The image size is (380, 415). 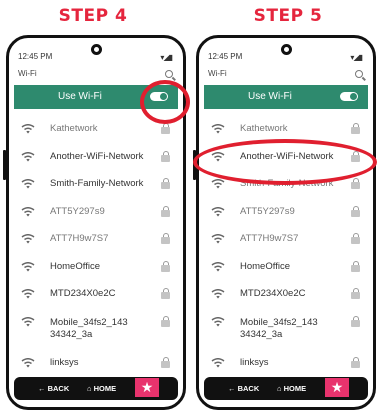 What do you see at coordinates (4, 165) in the screenshot?
I see `side-button` at bounding box center [4, 165].